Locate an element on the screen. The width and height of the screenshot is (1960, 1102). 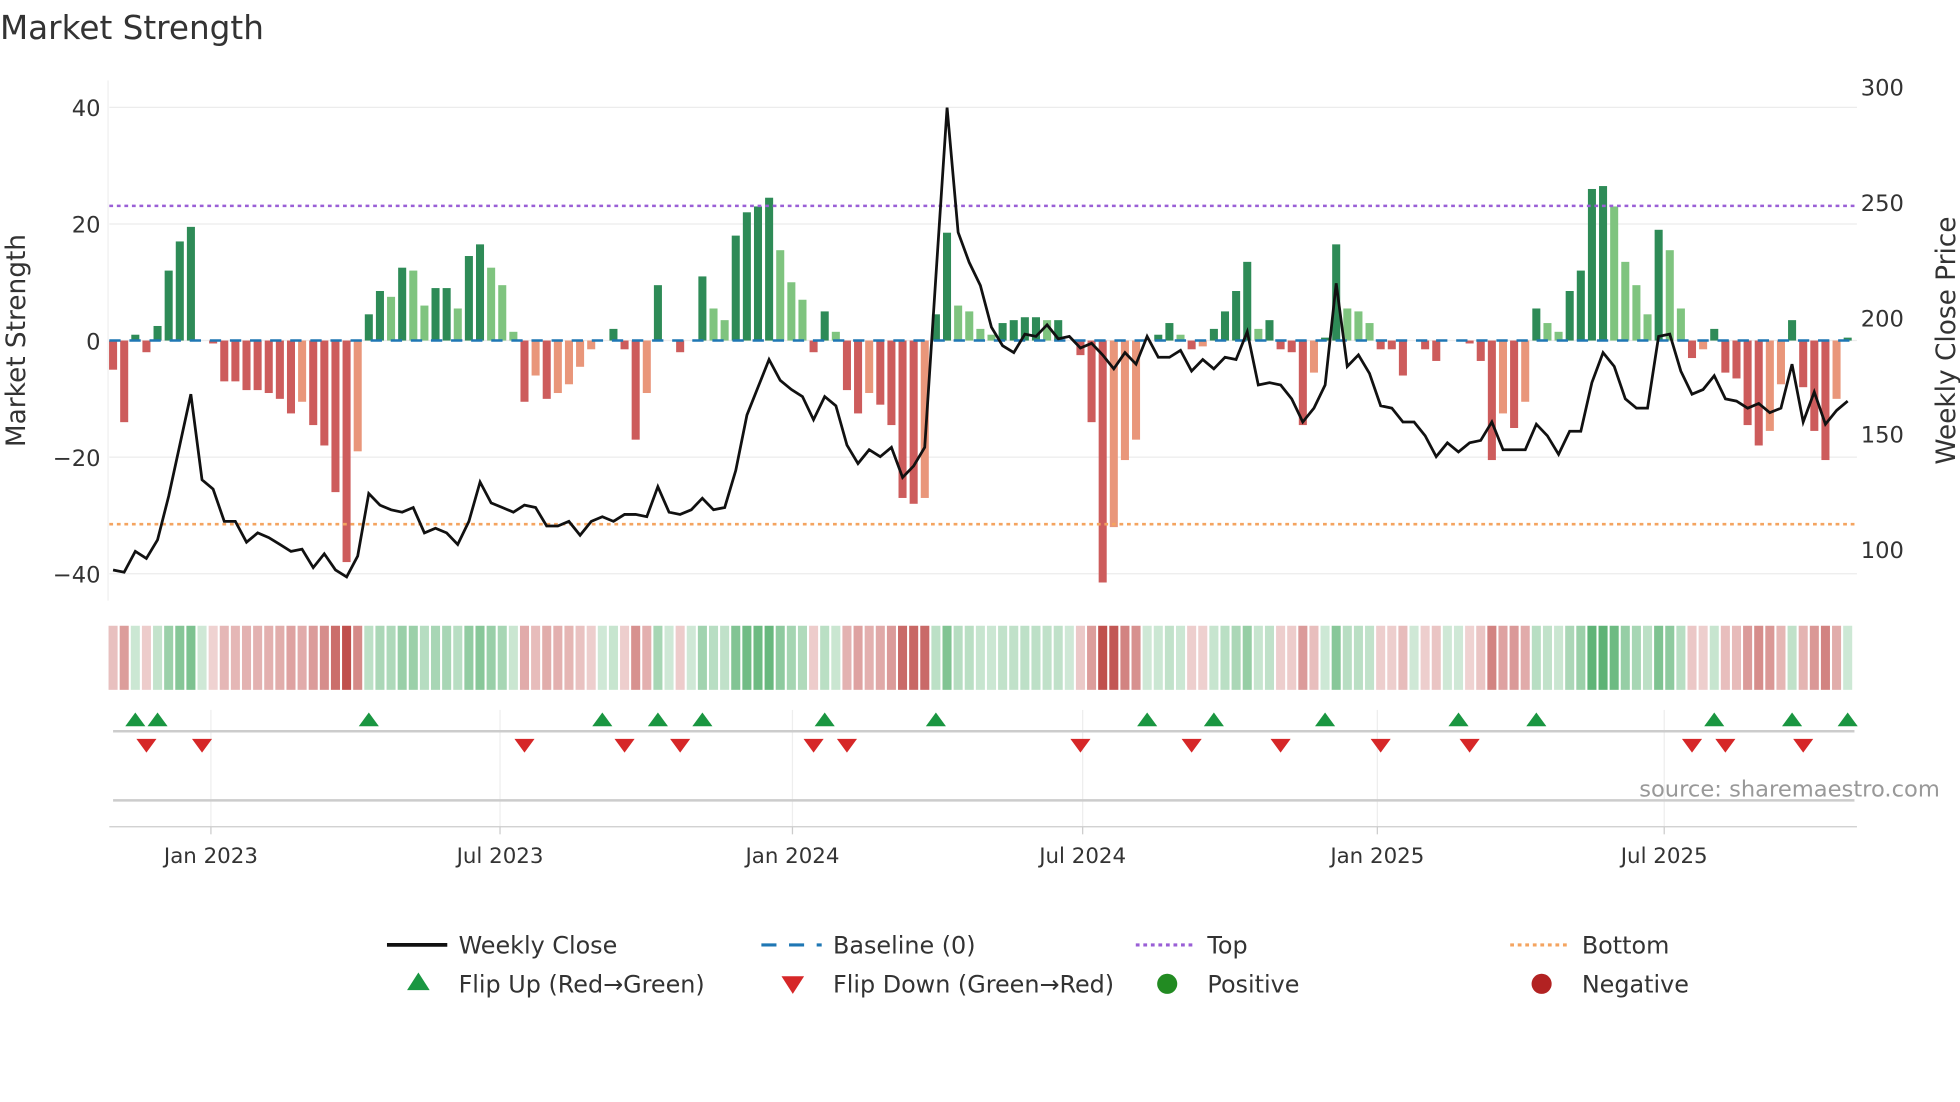
legend-label: Flip Down (Green→Red) is located at coordinates (973, 985).